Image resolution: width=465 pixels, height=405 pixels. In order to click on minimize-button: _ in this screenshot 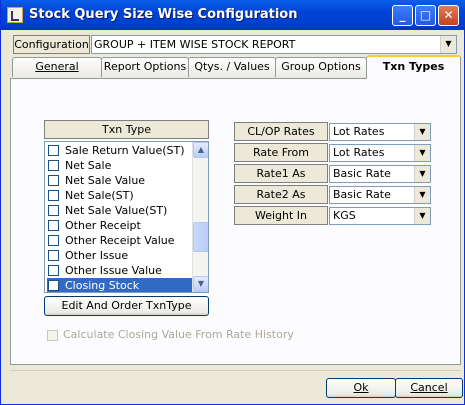, I will do `click(402, 15)`.